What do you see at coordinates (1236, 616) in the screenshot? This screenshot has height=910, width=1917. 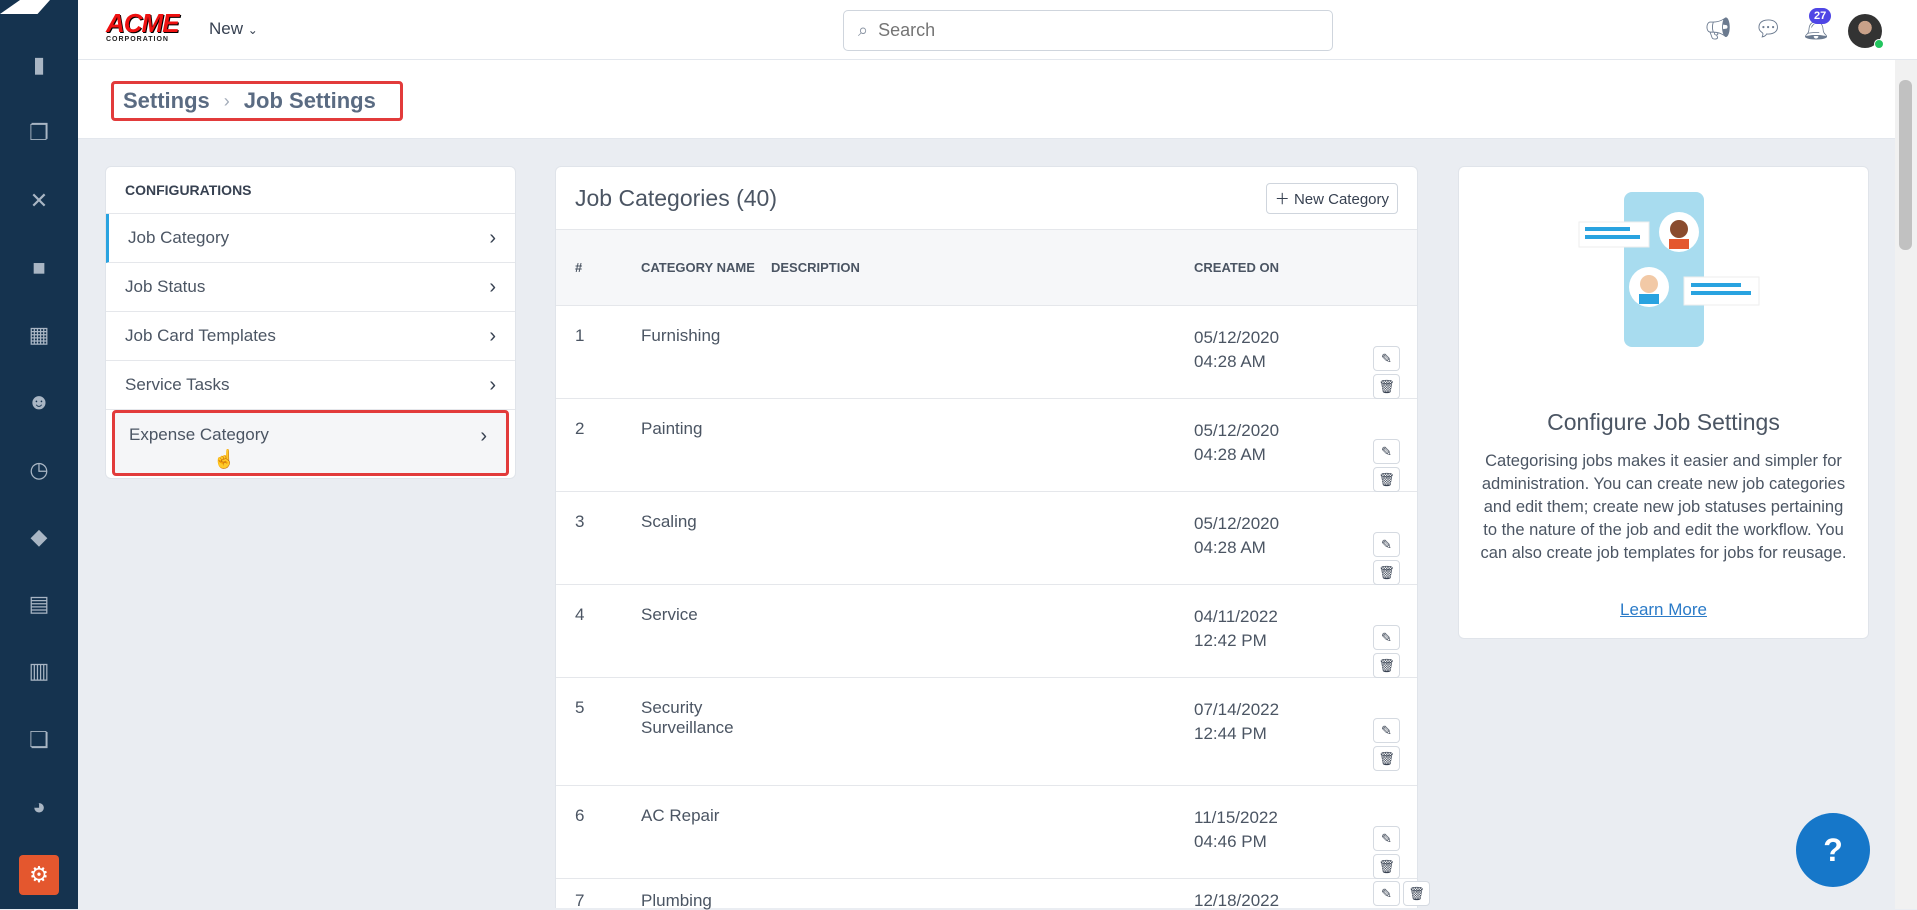 I see `created-date: 04/11/2022` at bounding box center [1236, 616].